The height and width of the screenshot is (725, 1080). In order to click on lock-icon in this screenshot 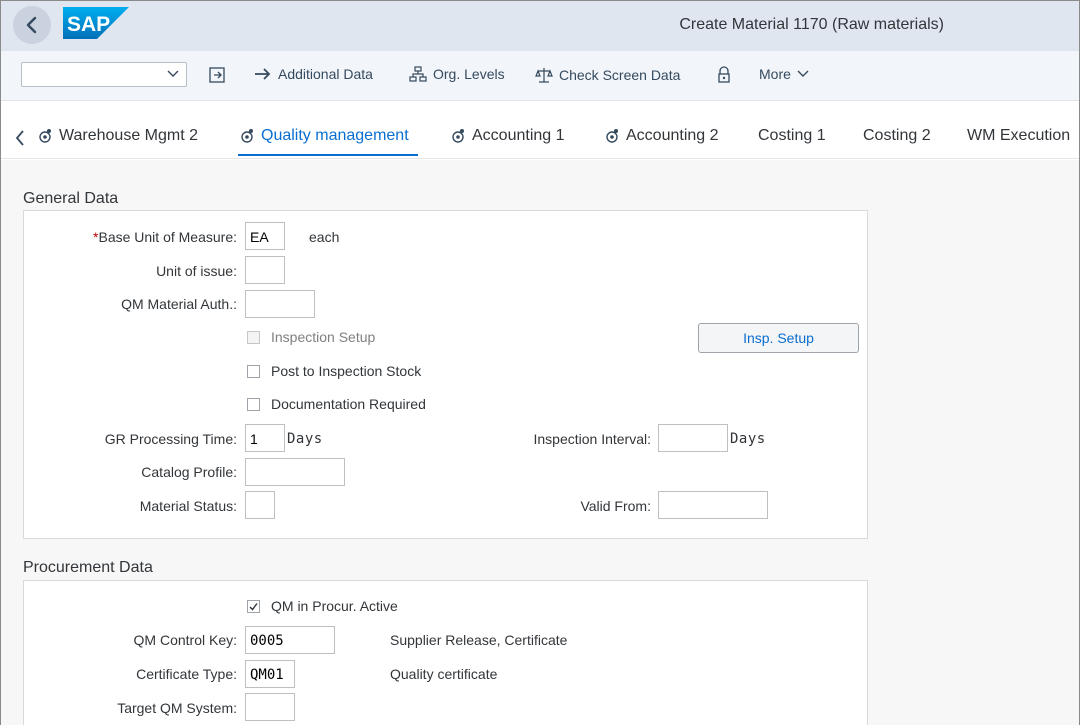, I will do `click(724, 74)`.